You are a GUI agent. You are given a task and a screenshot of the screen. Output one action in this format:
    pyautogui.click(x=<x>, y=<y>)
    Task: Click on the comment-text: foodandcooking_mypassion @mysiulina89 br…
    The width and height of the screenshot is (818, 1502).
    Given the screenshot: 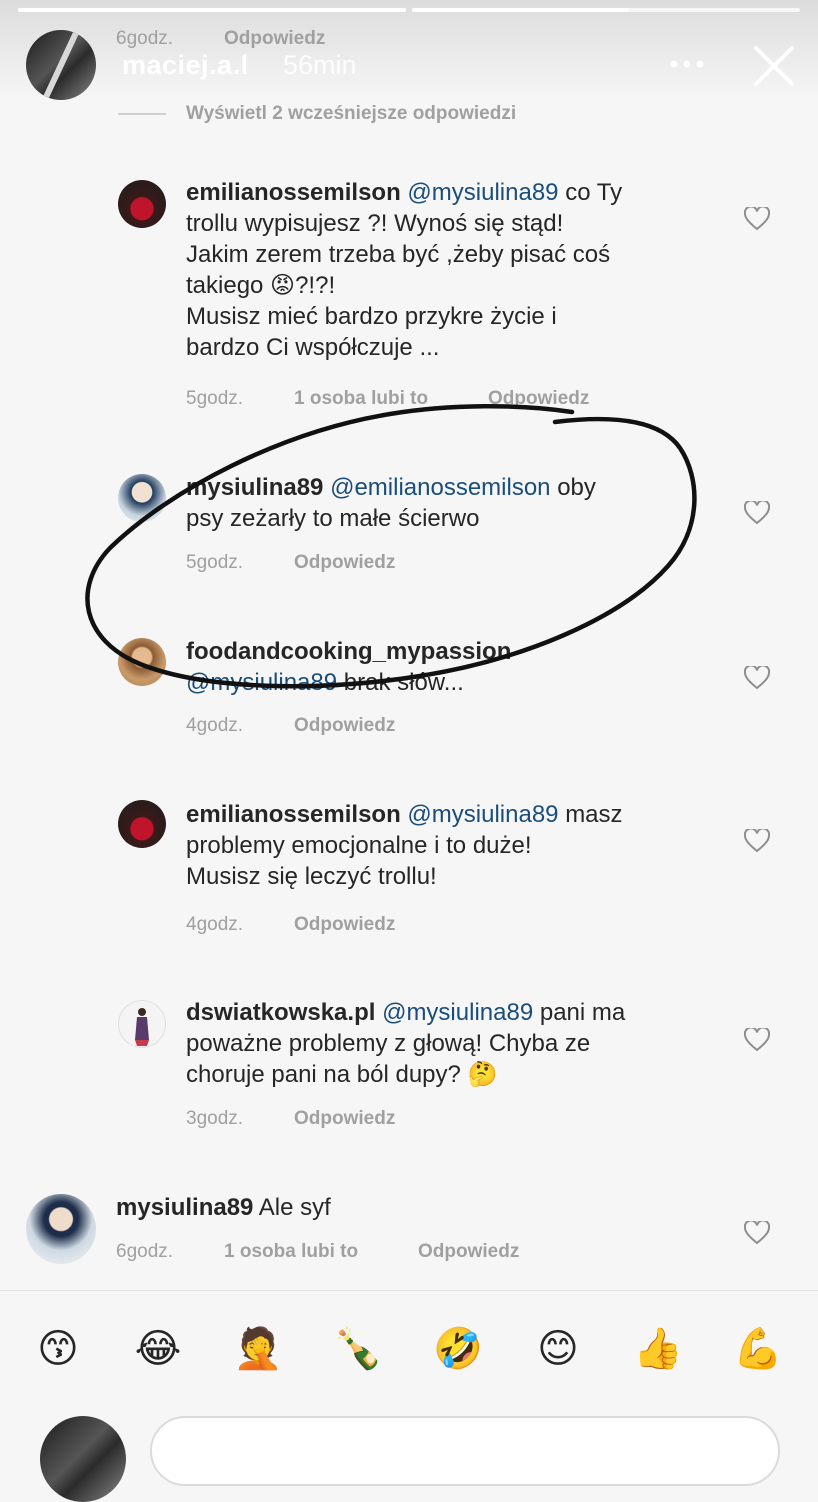 What is the action you would take?
    pyautogui.click(x=349, y=667)
    